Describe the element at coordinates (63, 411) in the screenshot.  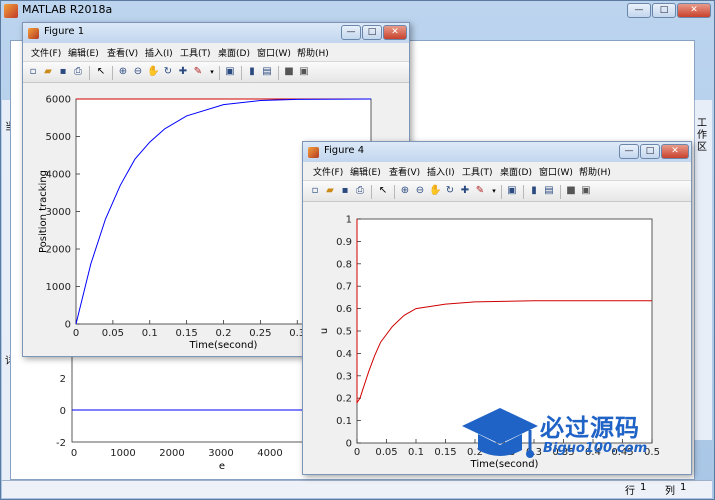
I see `background-ytick: 0` at that location.